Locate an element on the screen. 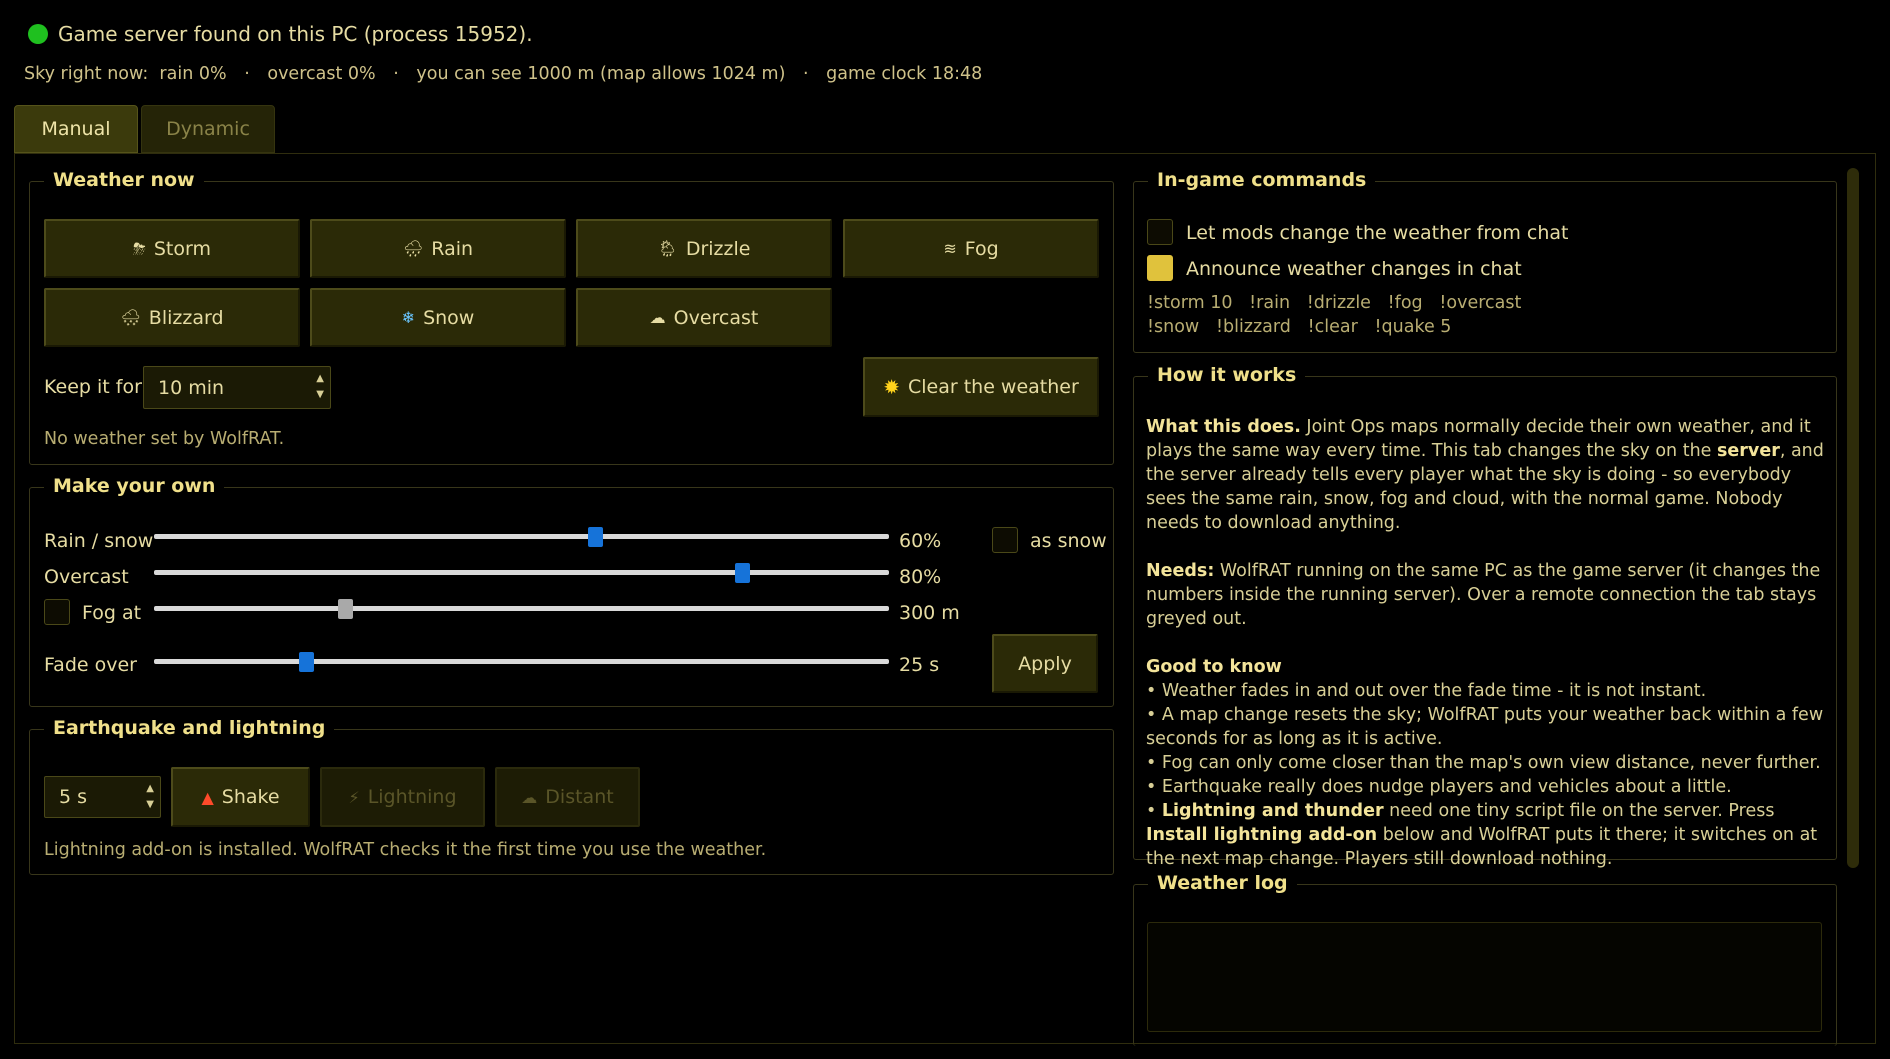  rain-slider-label: Rain / snow is located at coordinates (99, 541).